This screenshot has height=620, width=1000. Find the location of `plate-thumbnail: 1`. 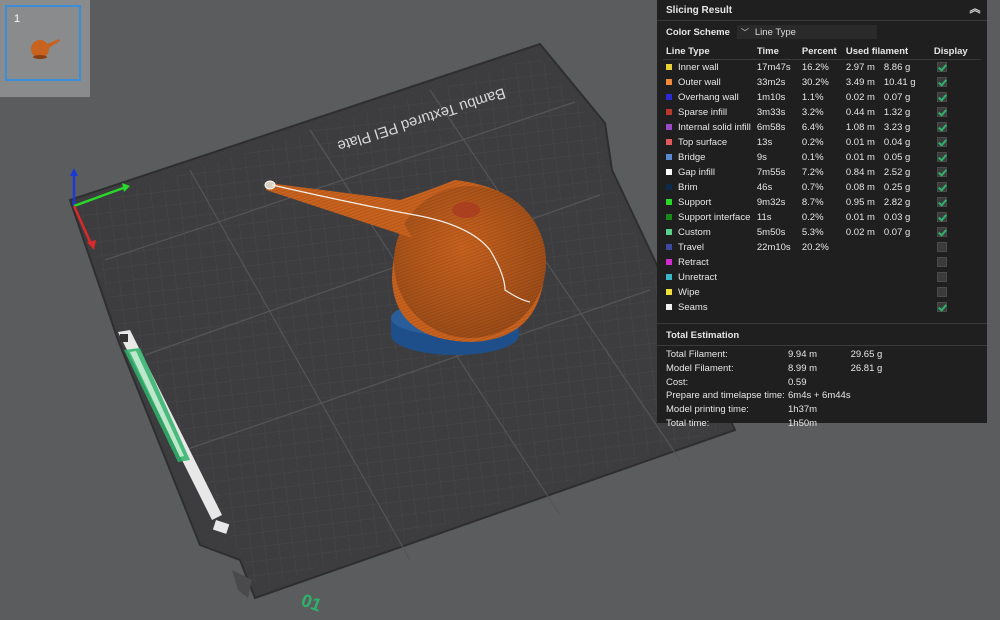

plate-thumbnail: 1 is located at coordinates (45, 48).